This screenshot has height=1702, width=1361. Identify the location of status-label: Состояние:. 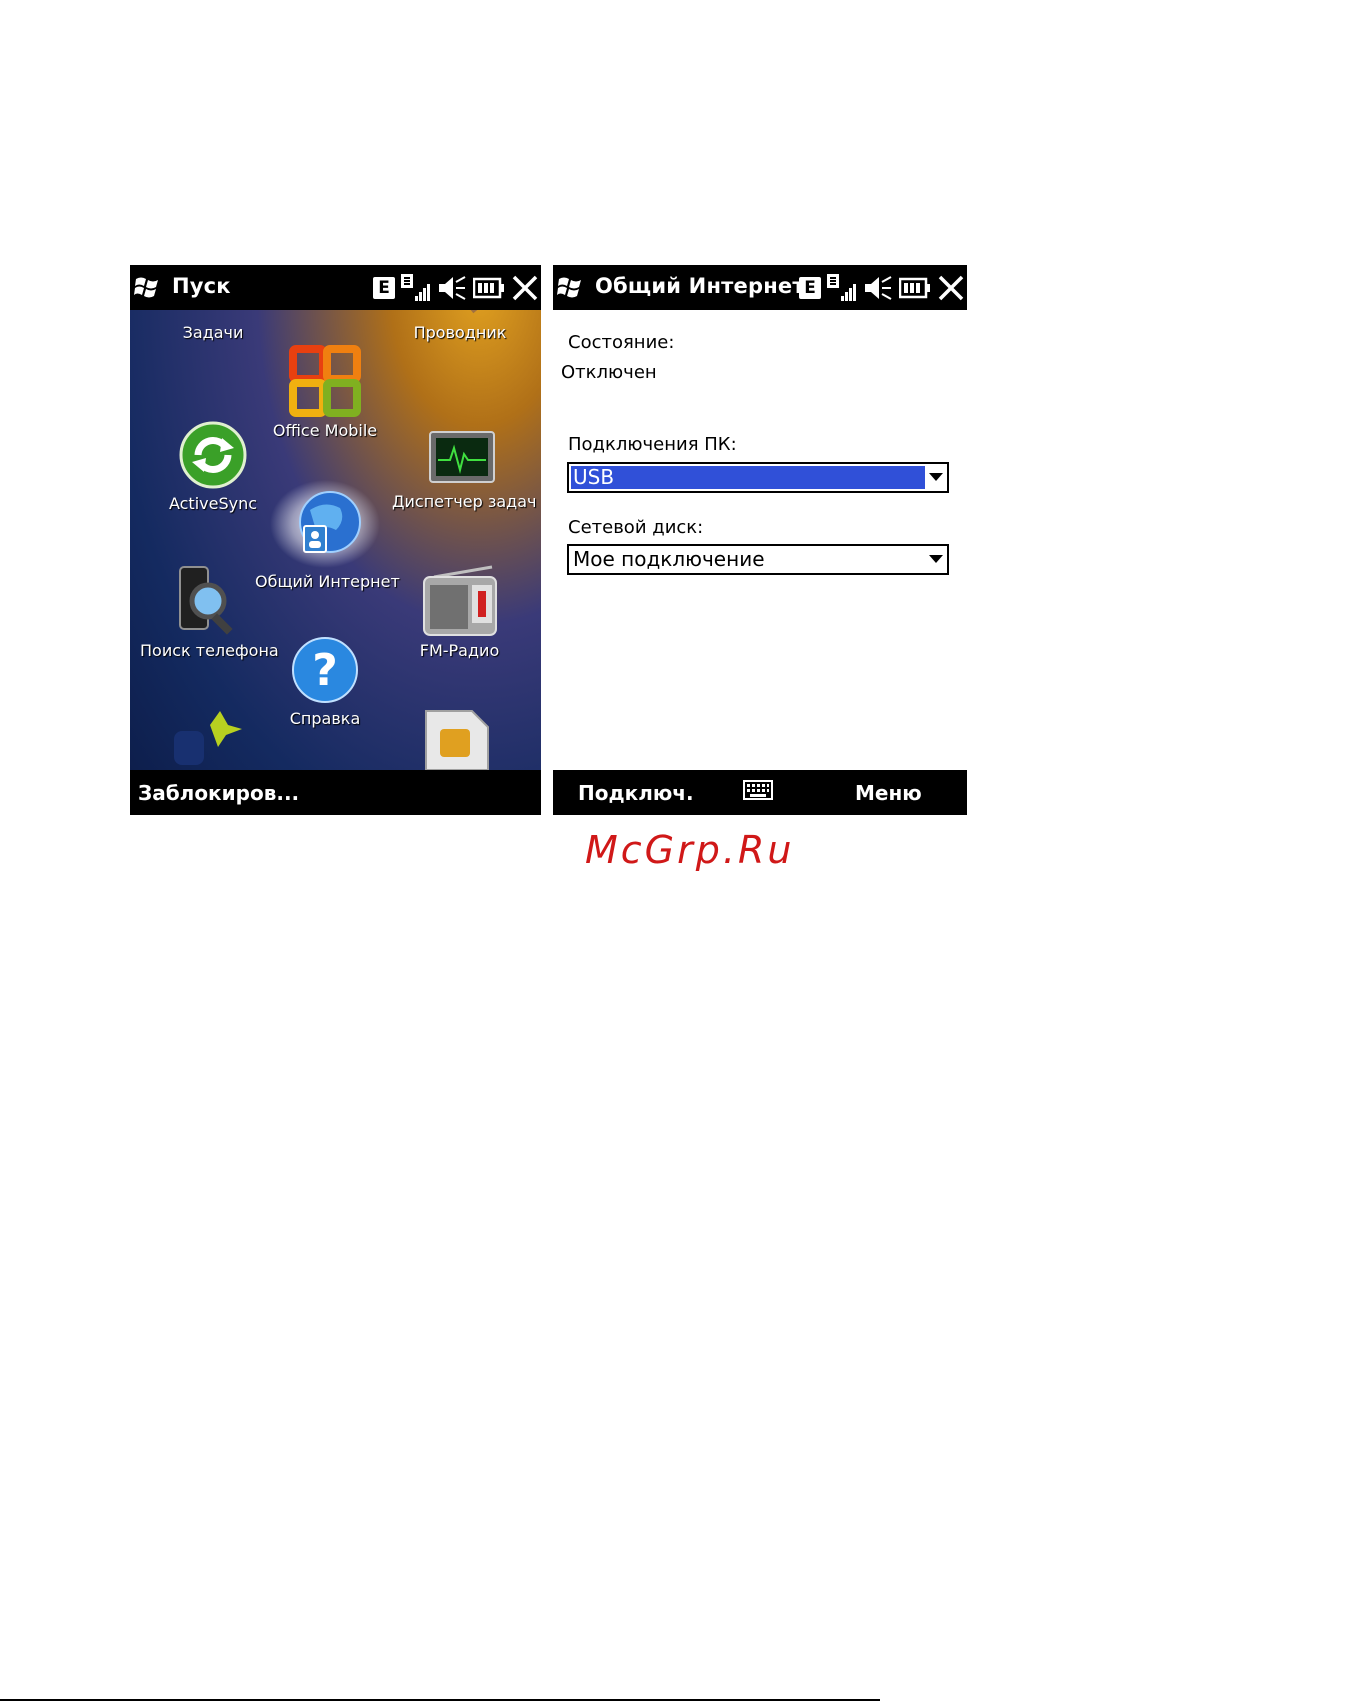
(621, 342).